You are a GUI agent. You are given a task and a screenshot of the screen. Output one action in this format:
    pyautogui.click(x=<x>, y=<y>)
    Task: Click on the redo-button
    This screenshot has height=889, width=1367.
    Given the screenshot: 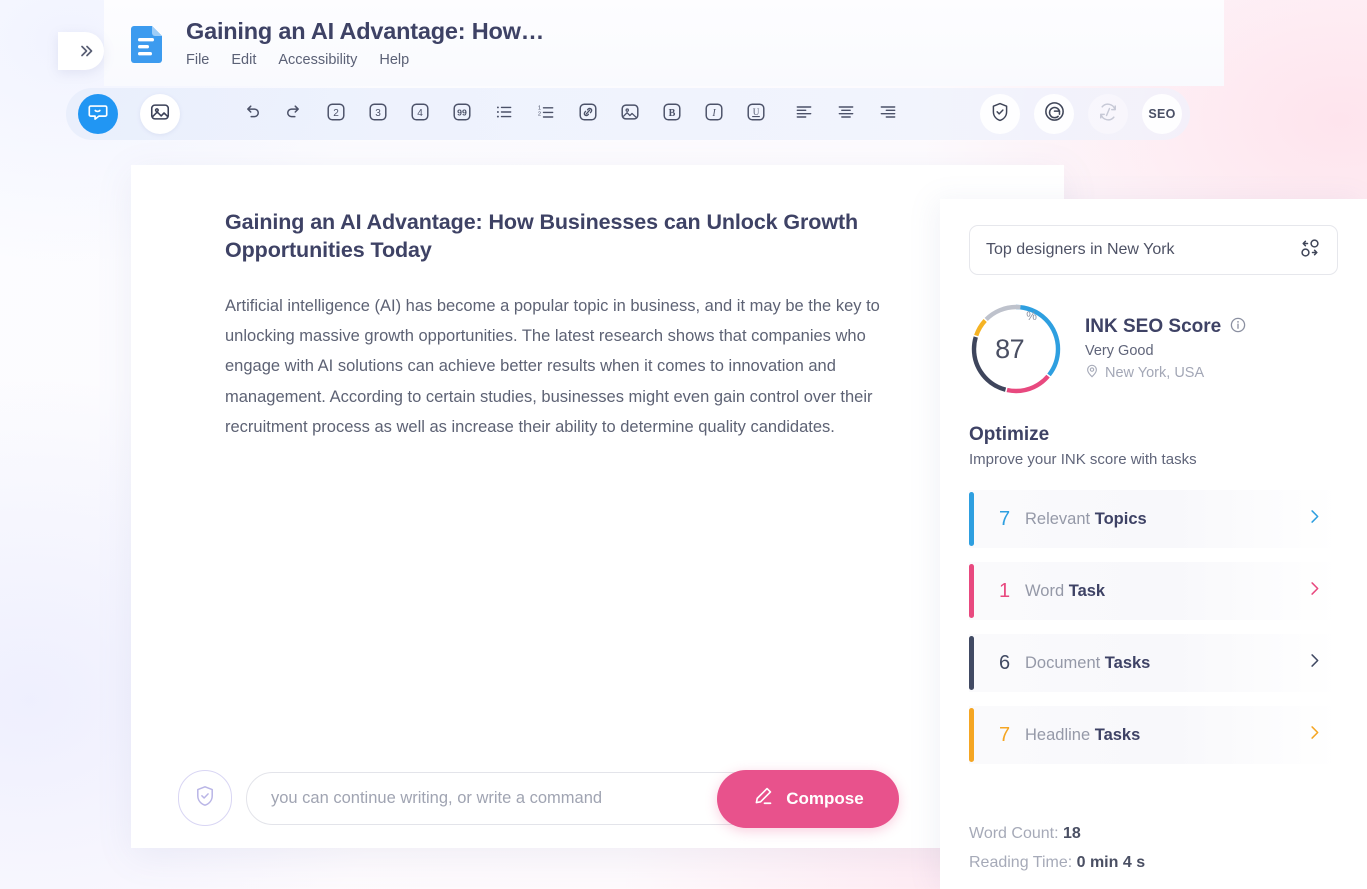 What is the action you would take?
    pyautogui.click(x=294, y=114)
    